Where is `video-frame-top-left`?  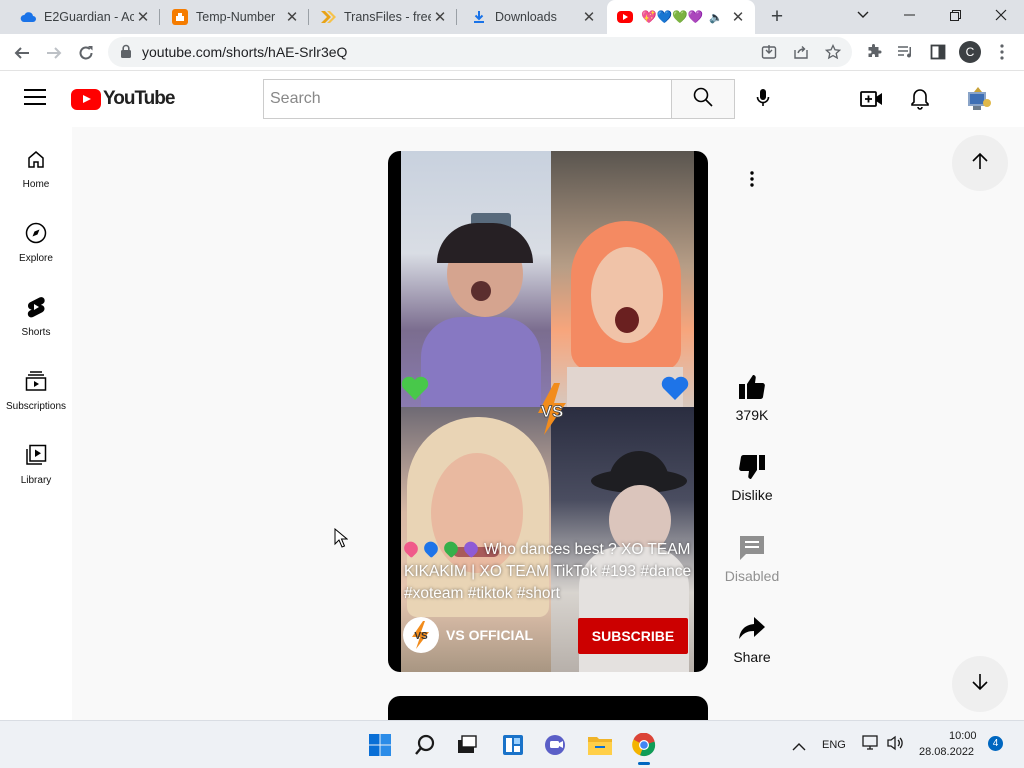 video-frame-top-left is located at coordinates (476, 279).